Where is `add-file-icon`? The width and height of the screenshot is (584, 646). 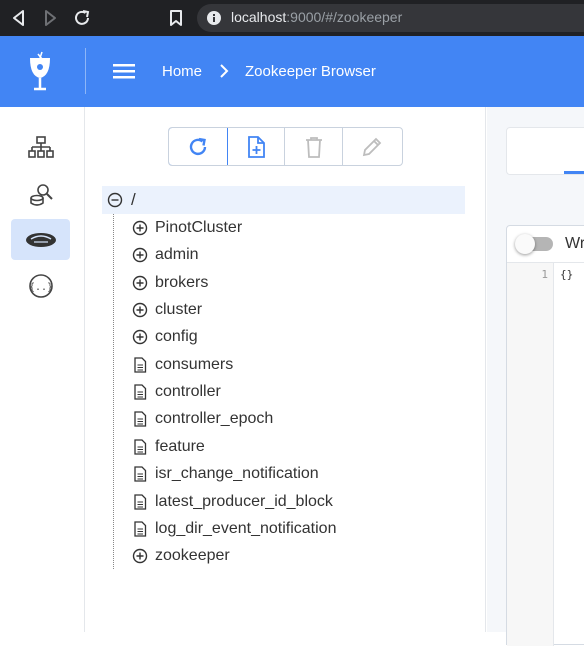
add-file-icon is located at coordinates (256, 146).